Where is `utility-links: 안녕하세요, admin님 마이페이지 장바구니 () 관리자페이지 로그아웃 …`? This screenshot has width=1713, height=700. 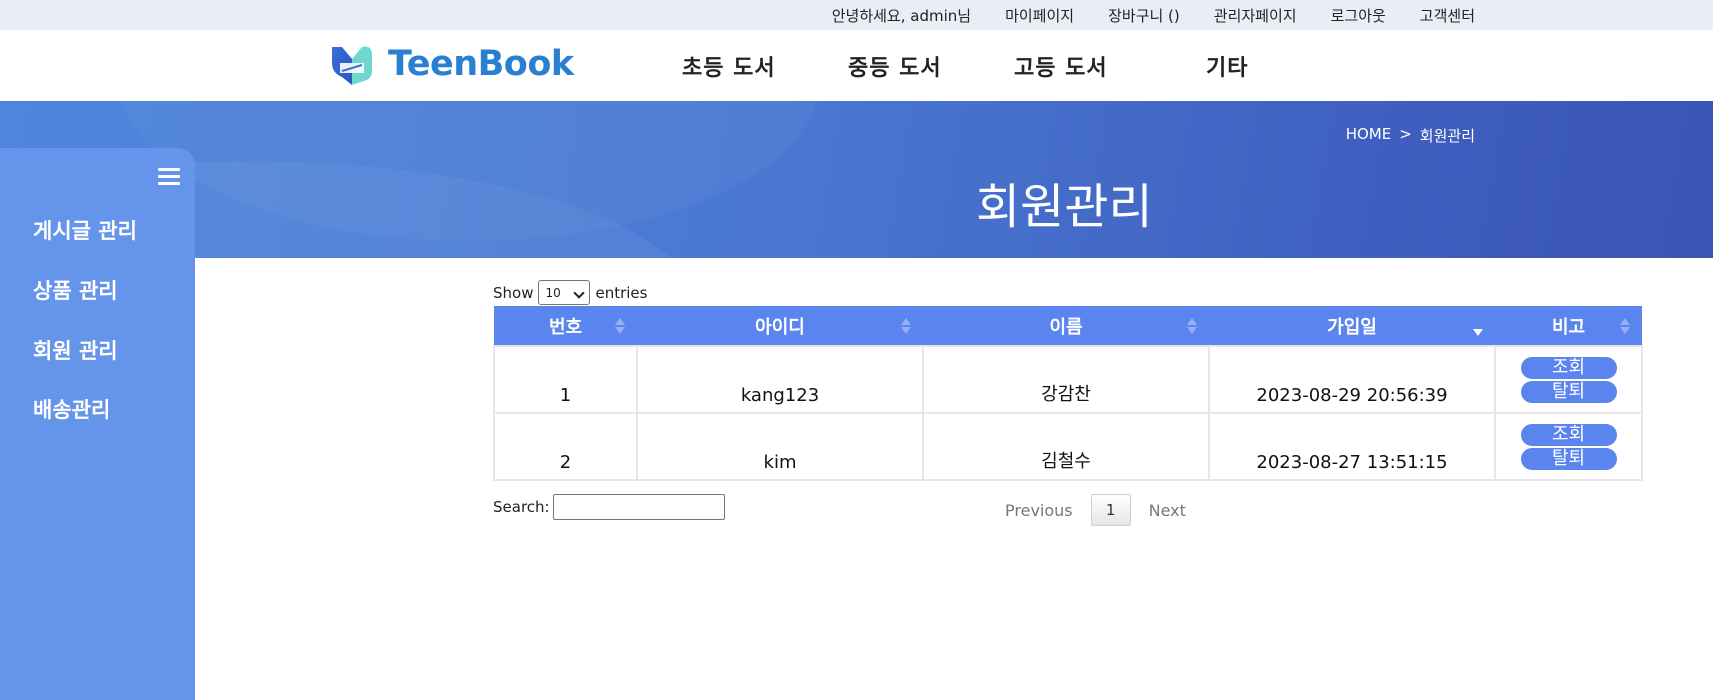 utility-links: 안녕하세요, admin님 마이페이지 장바구니 () 관리자페이지 로그아웃 … is located at coordinates (1153, 15).